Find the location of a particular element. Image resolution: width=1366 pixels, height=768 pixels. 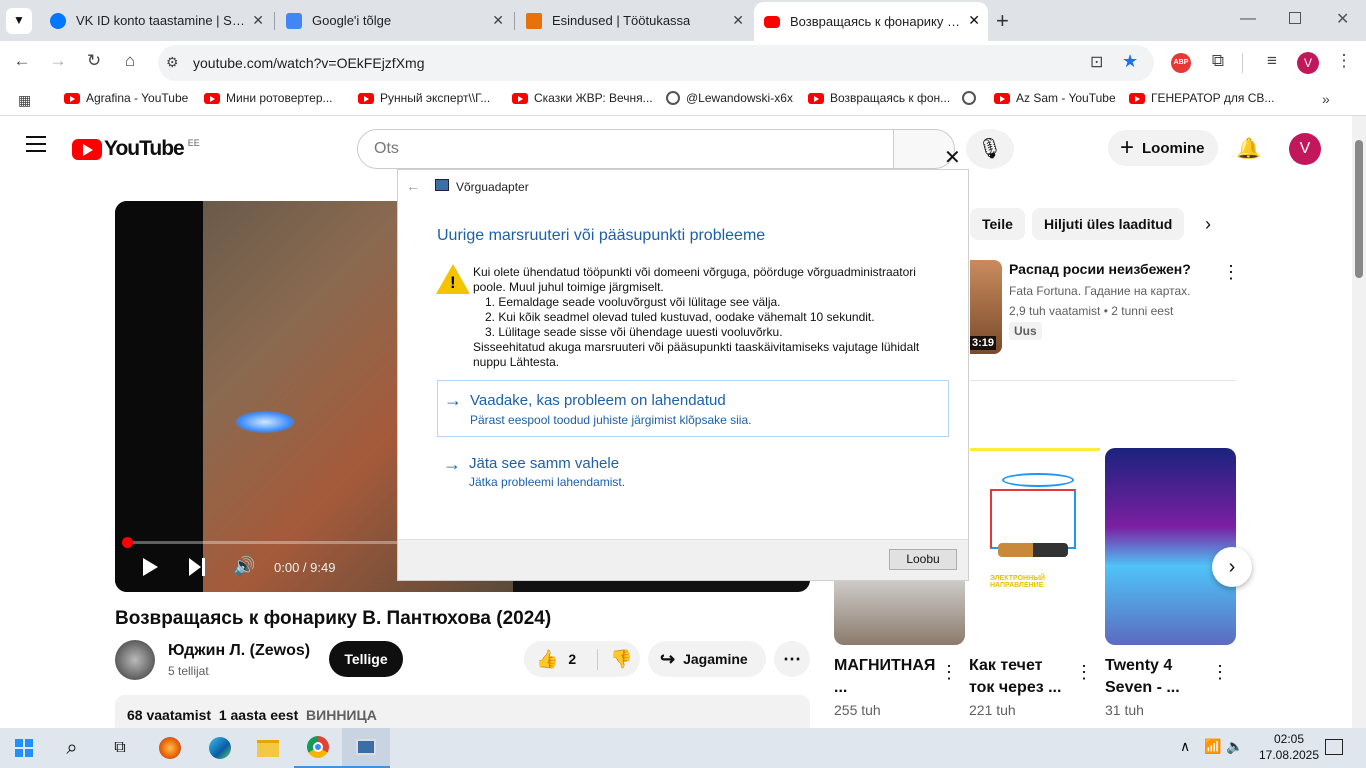

like-button: 👍 2 is located at coordinates (561, 659).